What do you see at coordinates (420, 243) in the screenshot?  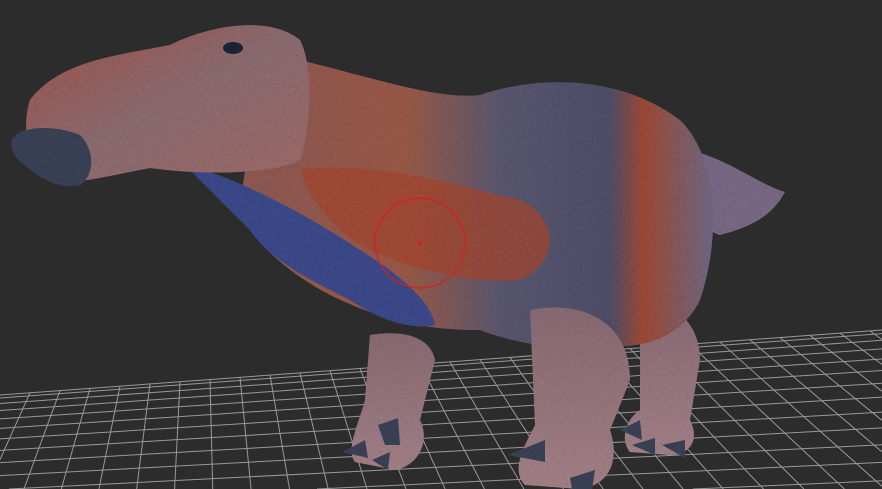 I see `brush-center-dot` at bounding box center [420, 243].